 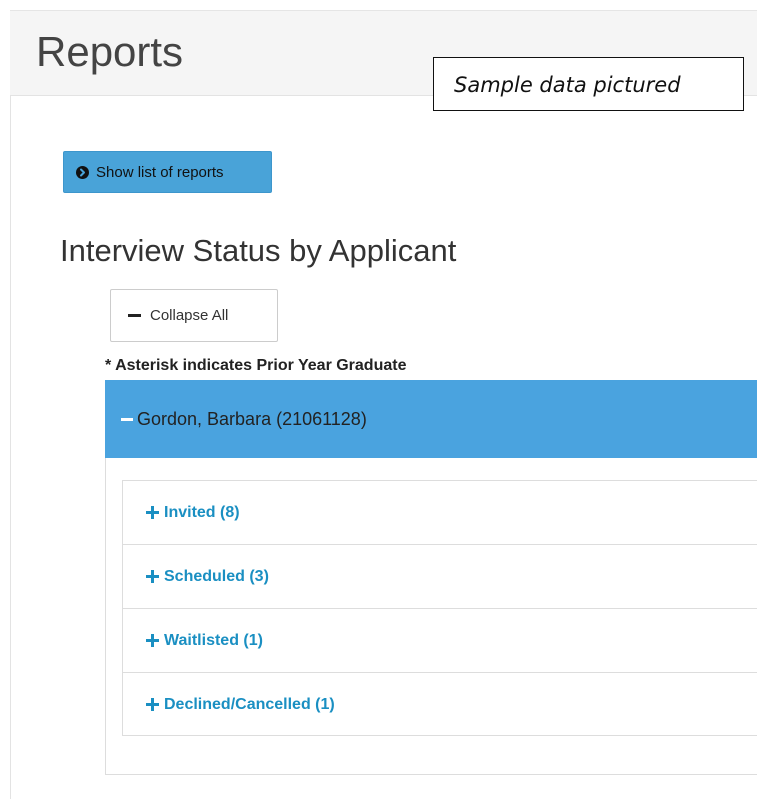 What do you see at coordinates (588, 84) in the screenshot?
I see `sample-data-note: Sample data pictured` at bounding box center [588, 84].